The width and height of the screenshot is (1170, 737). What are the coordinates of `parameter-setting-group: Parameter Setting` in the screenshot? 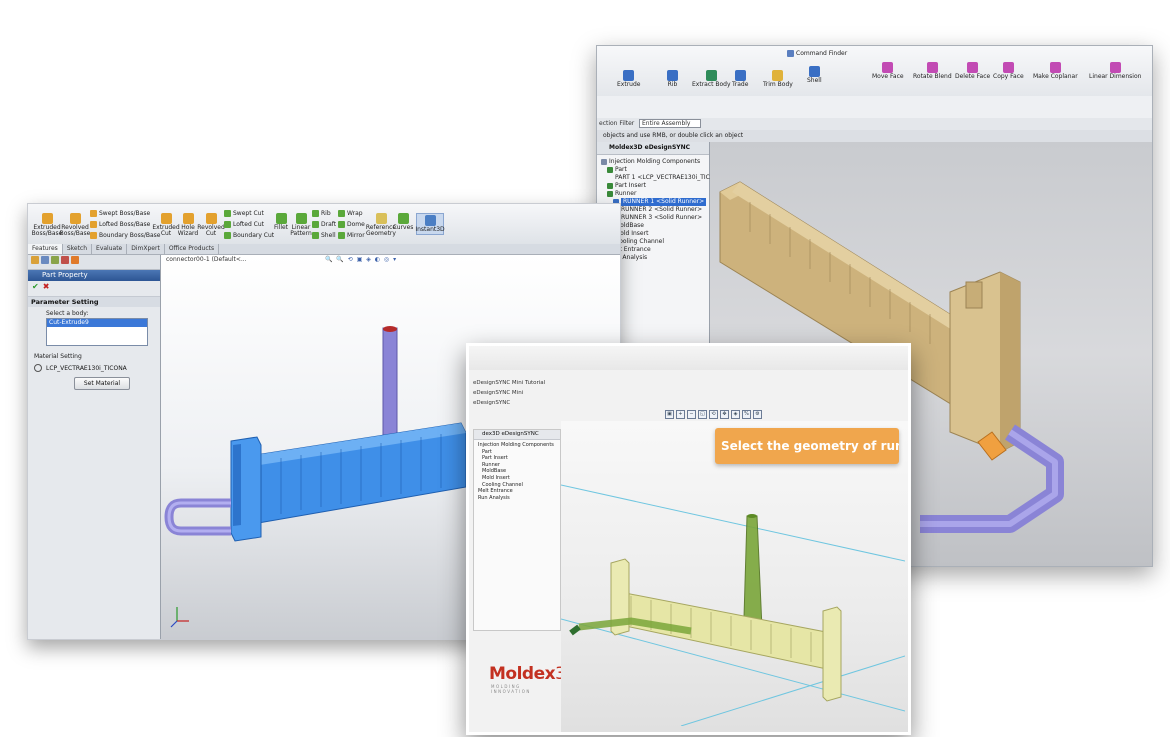 It's located at (94, 301).